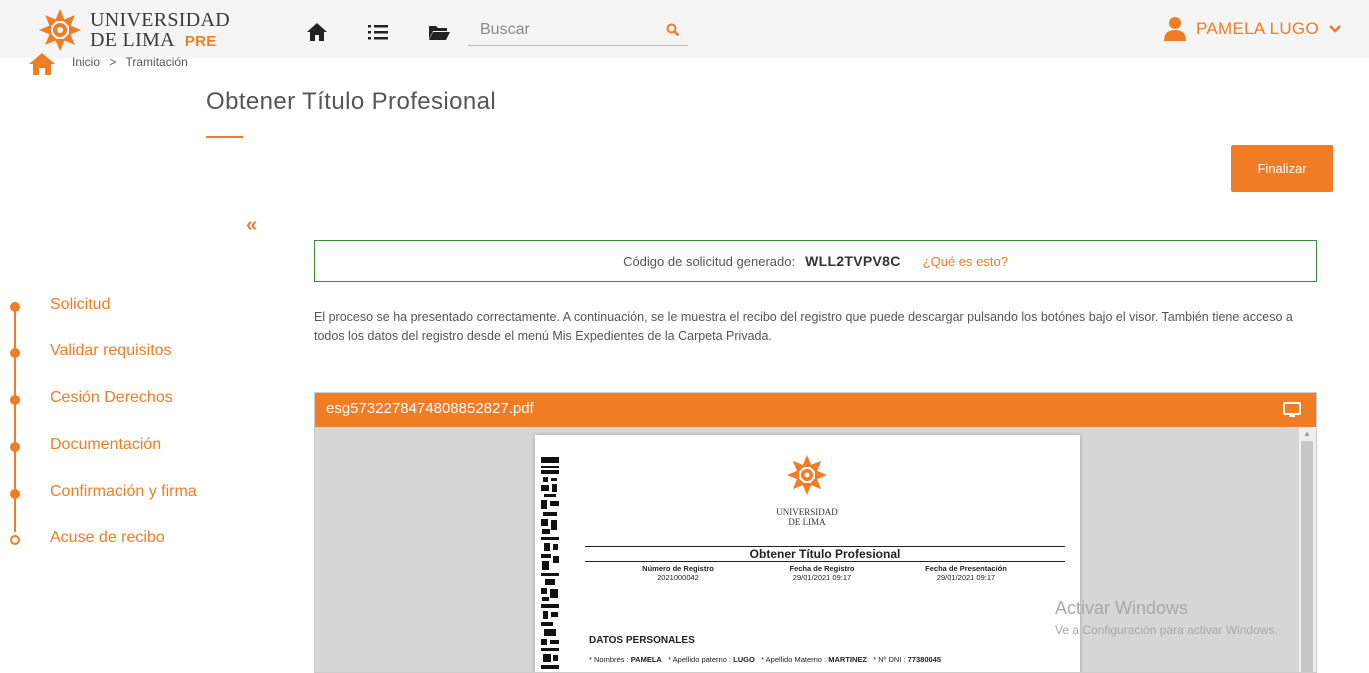  What do you see at coordinates (15, 540) in the screenshot?
I see `step-dot-current` at bounding box center [15, 540].